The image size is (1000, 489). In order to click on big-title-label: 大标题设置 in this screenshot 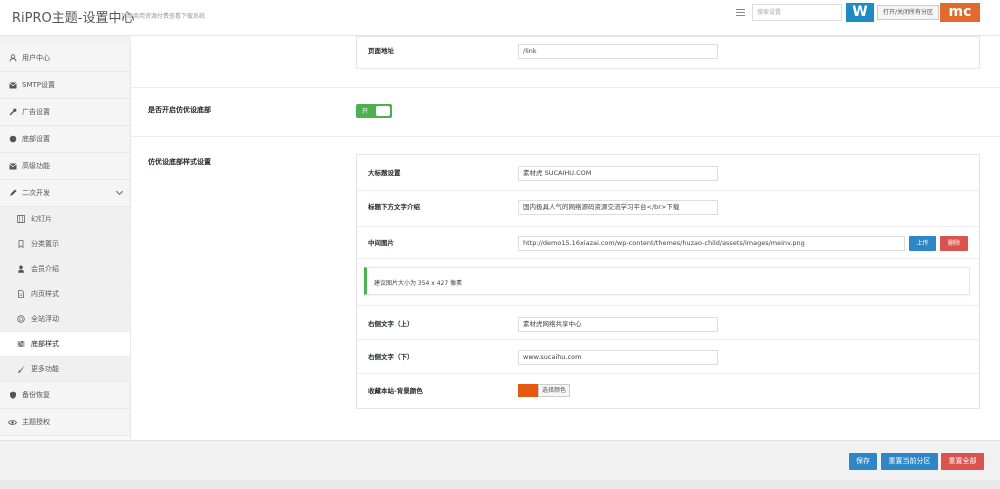, I will do `click(384, 173)`.